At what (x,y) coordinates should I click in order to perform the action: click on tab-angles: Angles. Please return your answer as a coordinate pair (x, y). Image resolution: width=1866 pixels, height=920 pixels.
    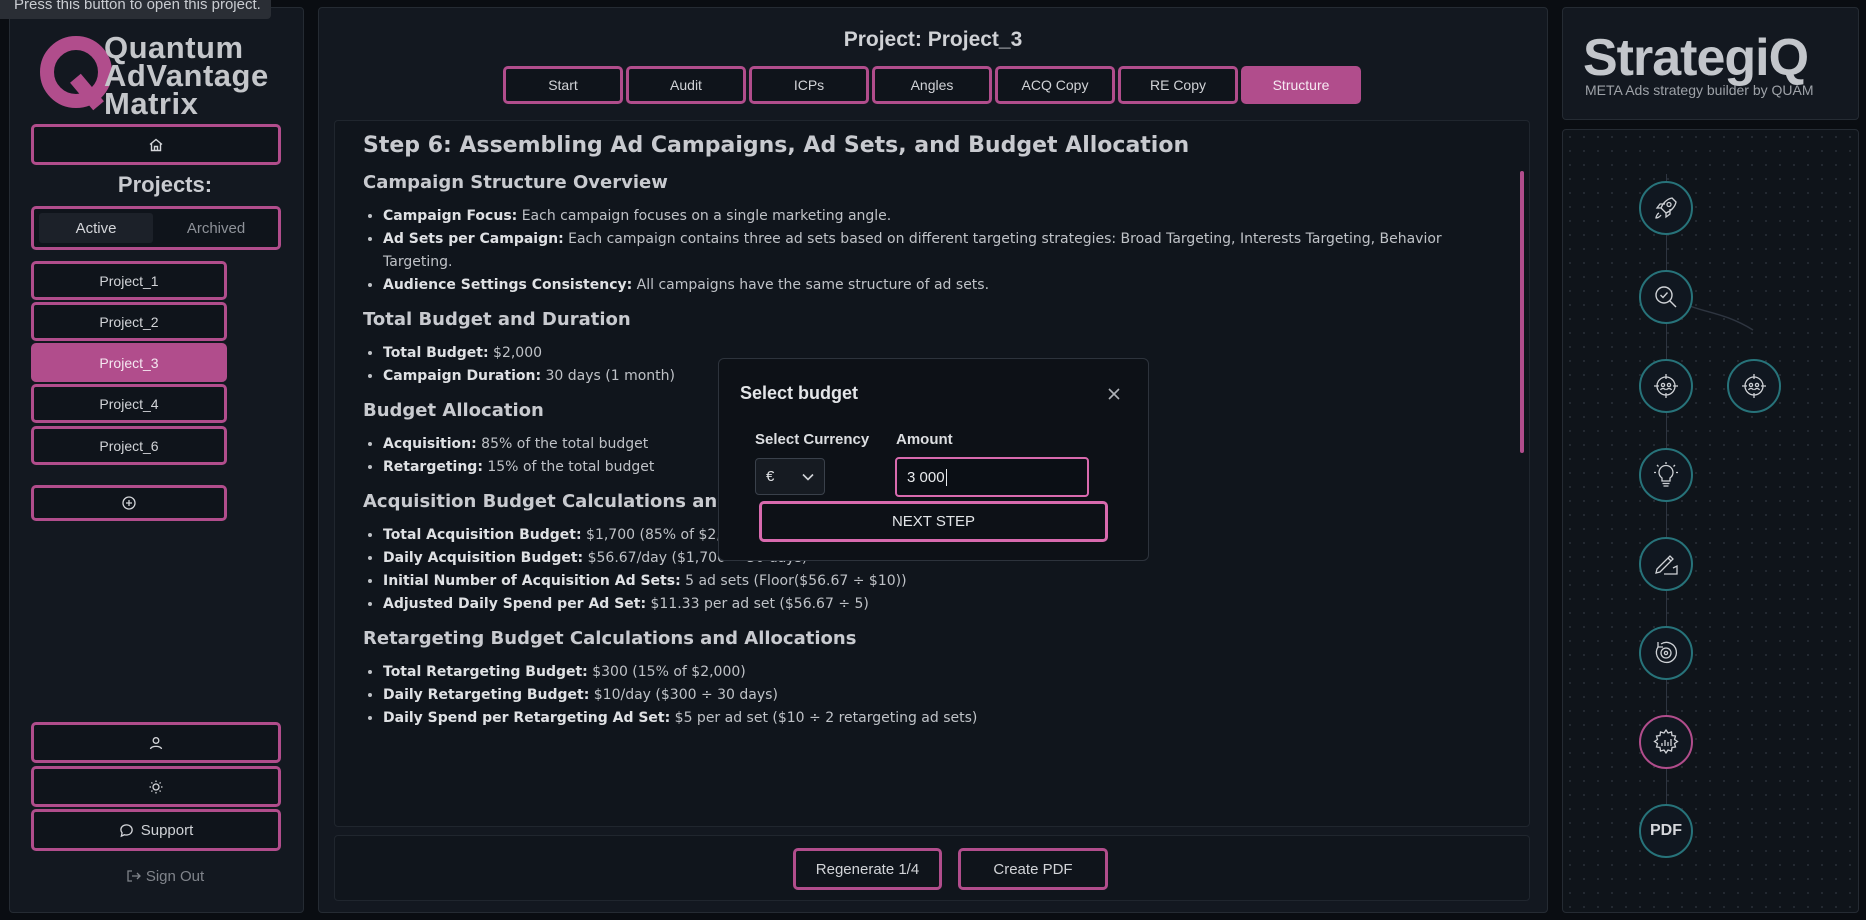
    Looking at the image, I should click on (932, 85).